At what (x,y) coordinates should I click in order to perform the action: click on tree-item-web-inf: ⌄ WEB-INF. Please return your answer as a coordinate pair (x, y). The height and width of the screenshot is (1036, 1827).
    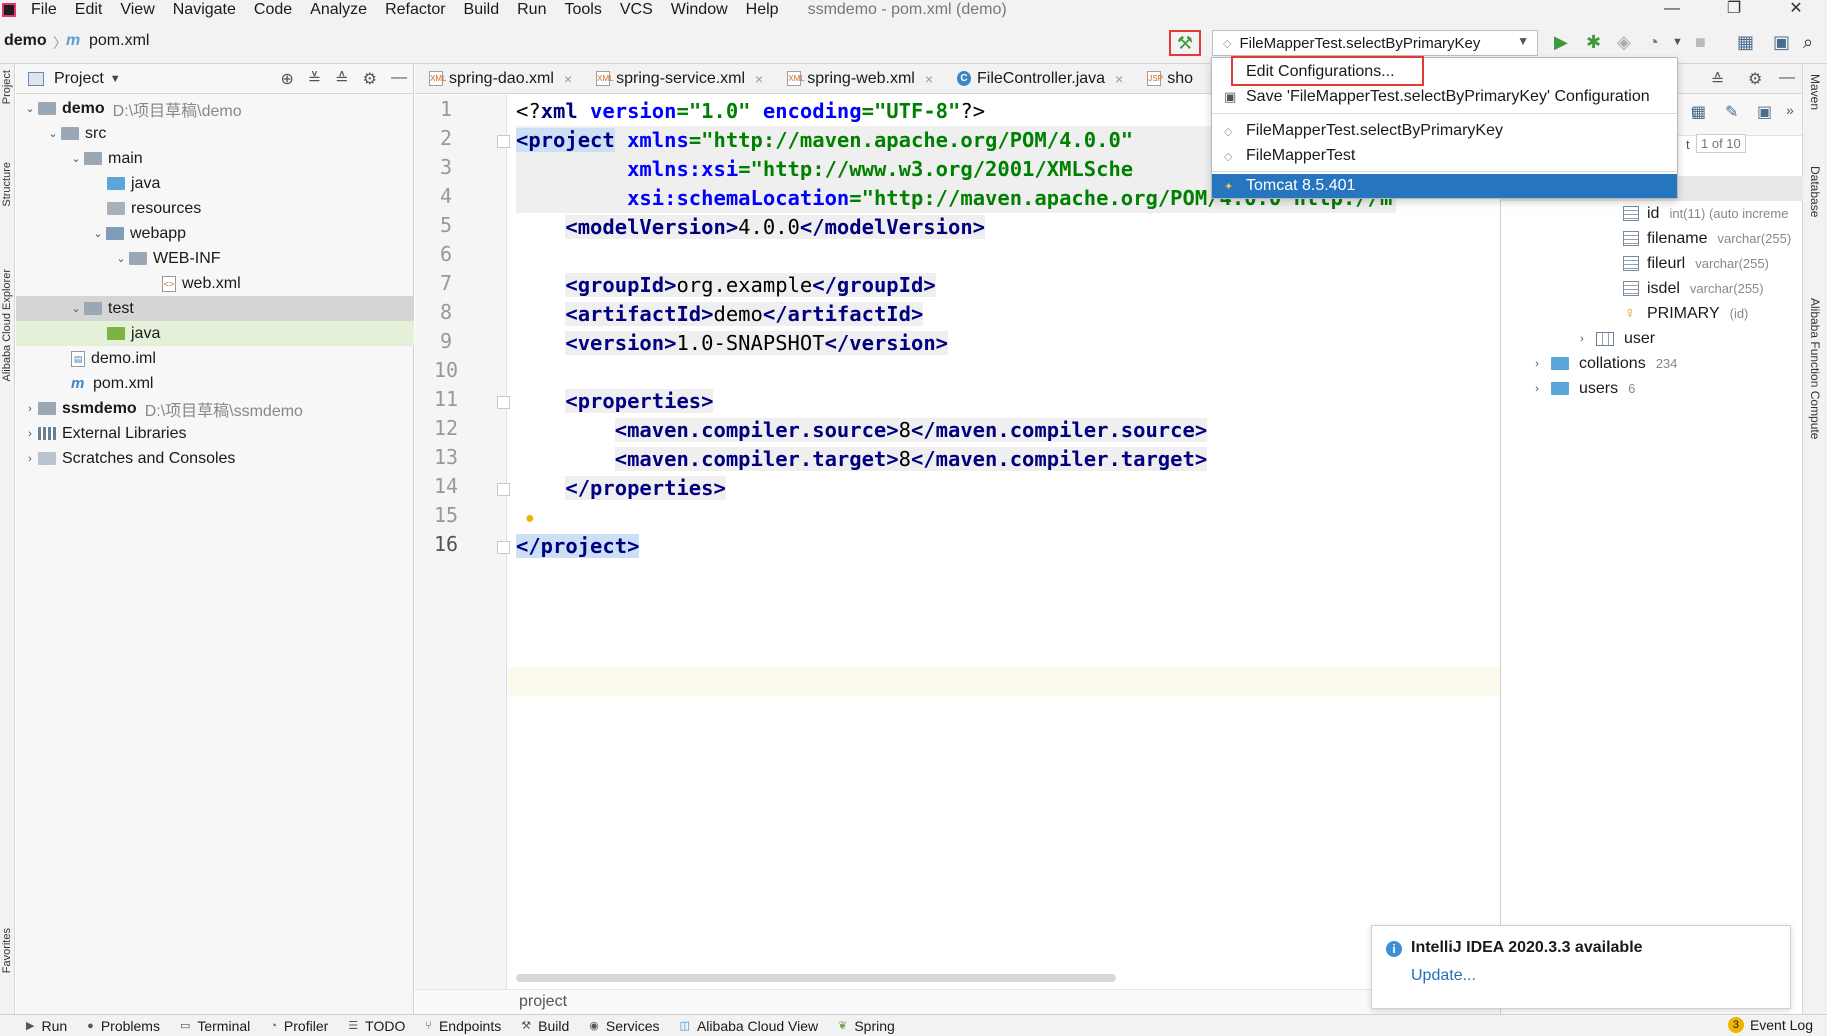
    Looking at the image, I should click on (215, 258).